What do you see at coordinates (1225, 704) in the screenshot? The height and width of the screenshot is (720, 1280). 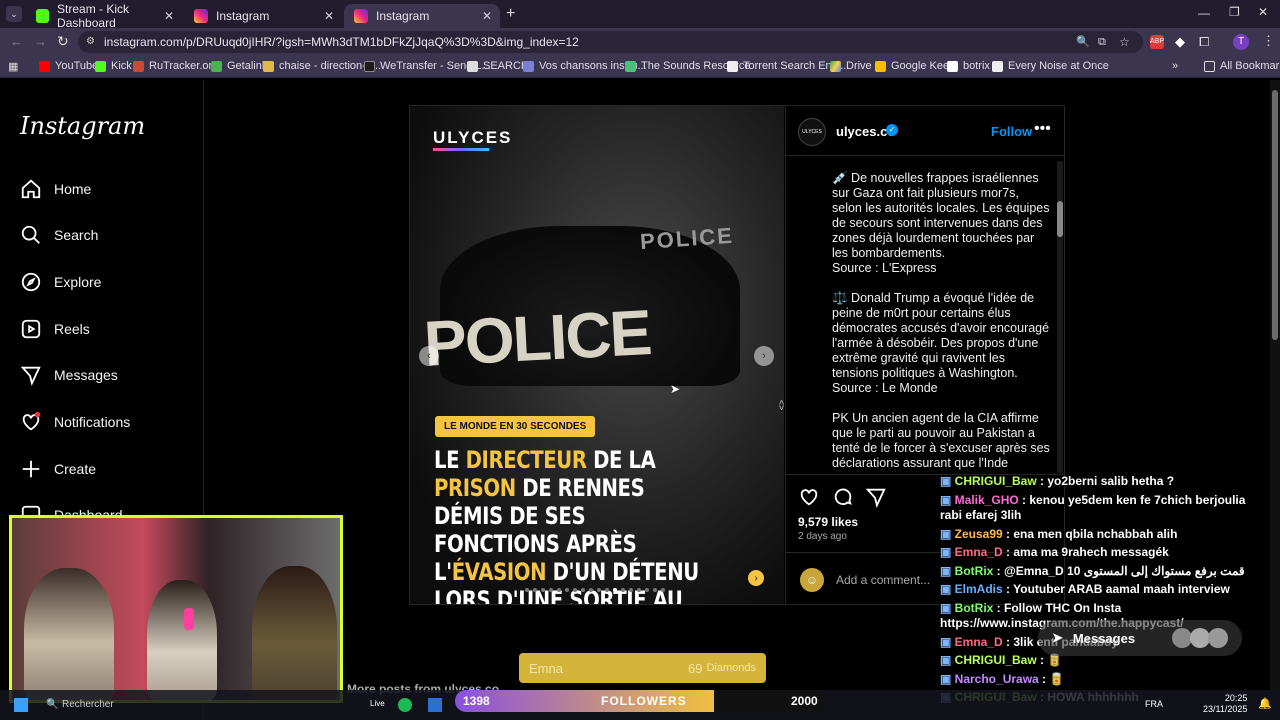 I see `taskbar-clock: 20:25 23/11/2025` at bounding box center [1225, 704].